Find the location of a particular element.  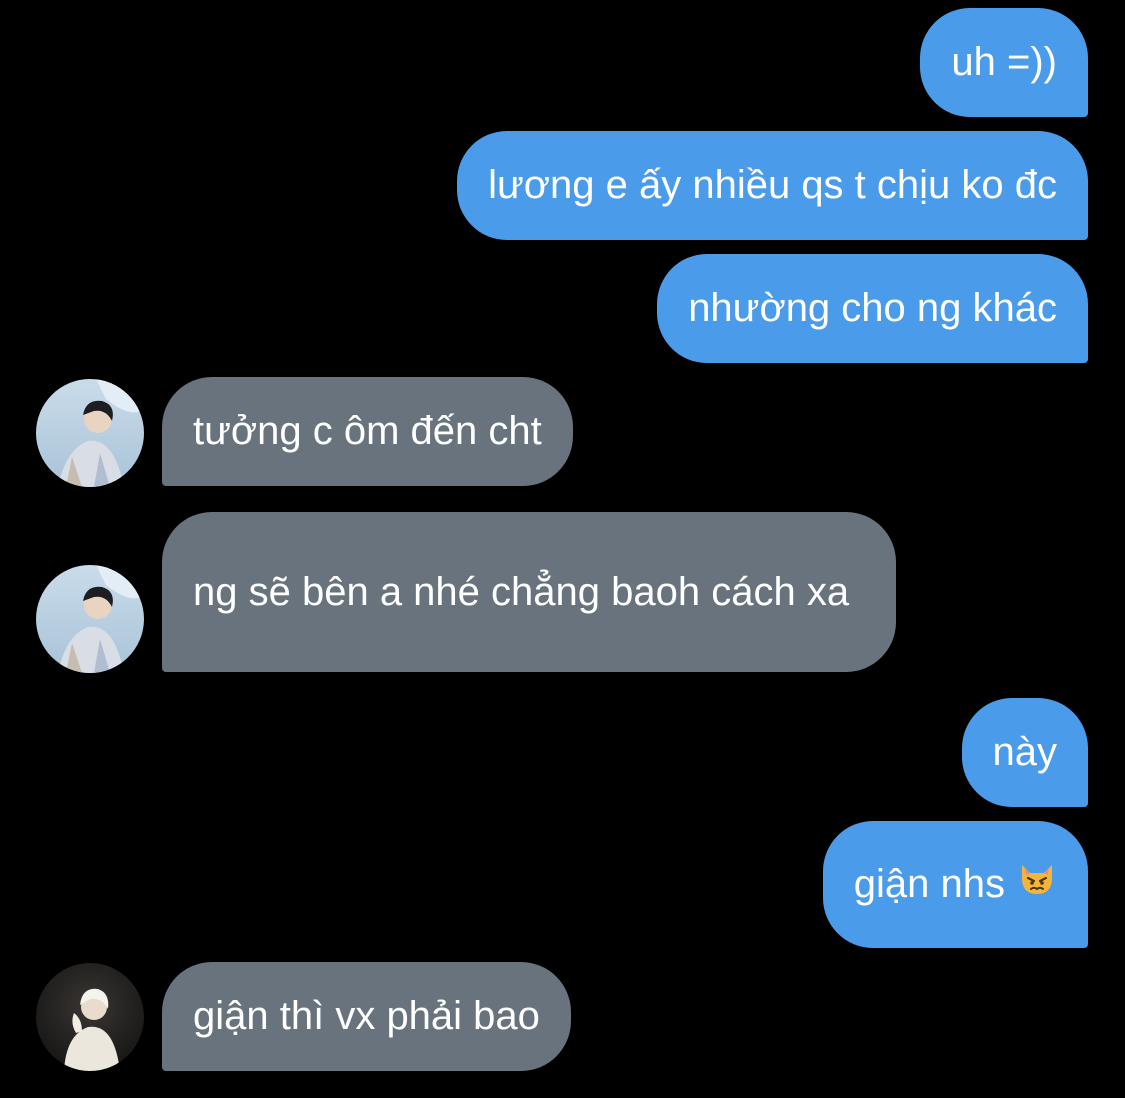

message-text: uh =)) is located at coordinates (1004, 62).